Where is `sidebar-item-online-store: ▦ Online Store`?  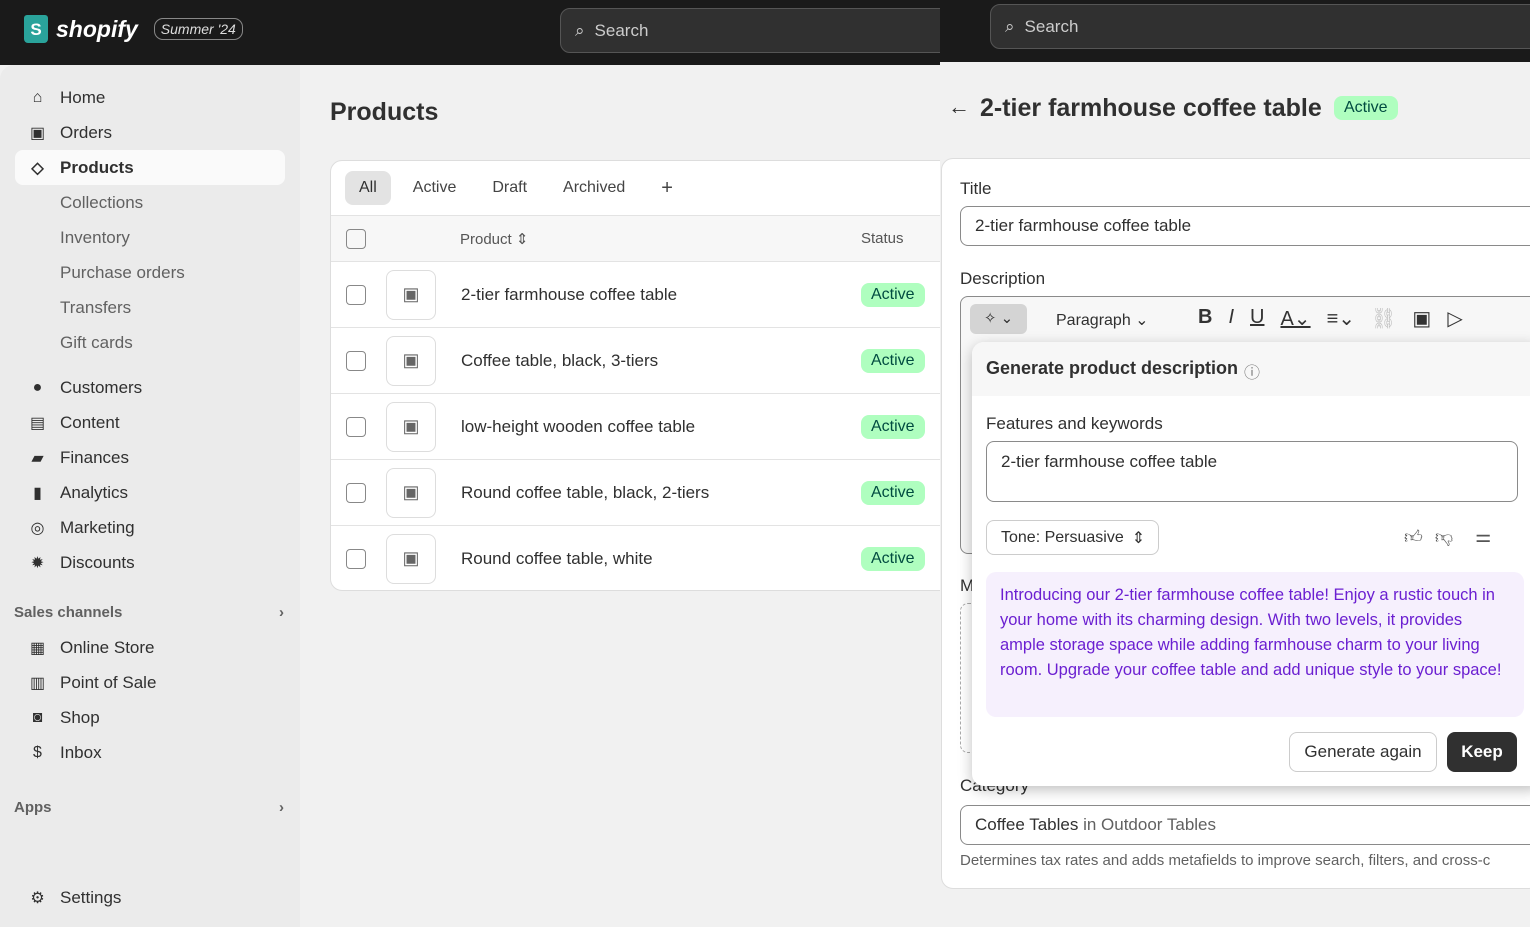
sidebar-item-online-store: ▦ Online Store is located at coordinates (150, 647).